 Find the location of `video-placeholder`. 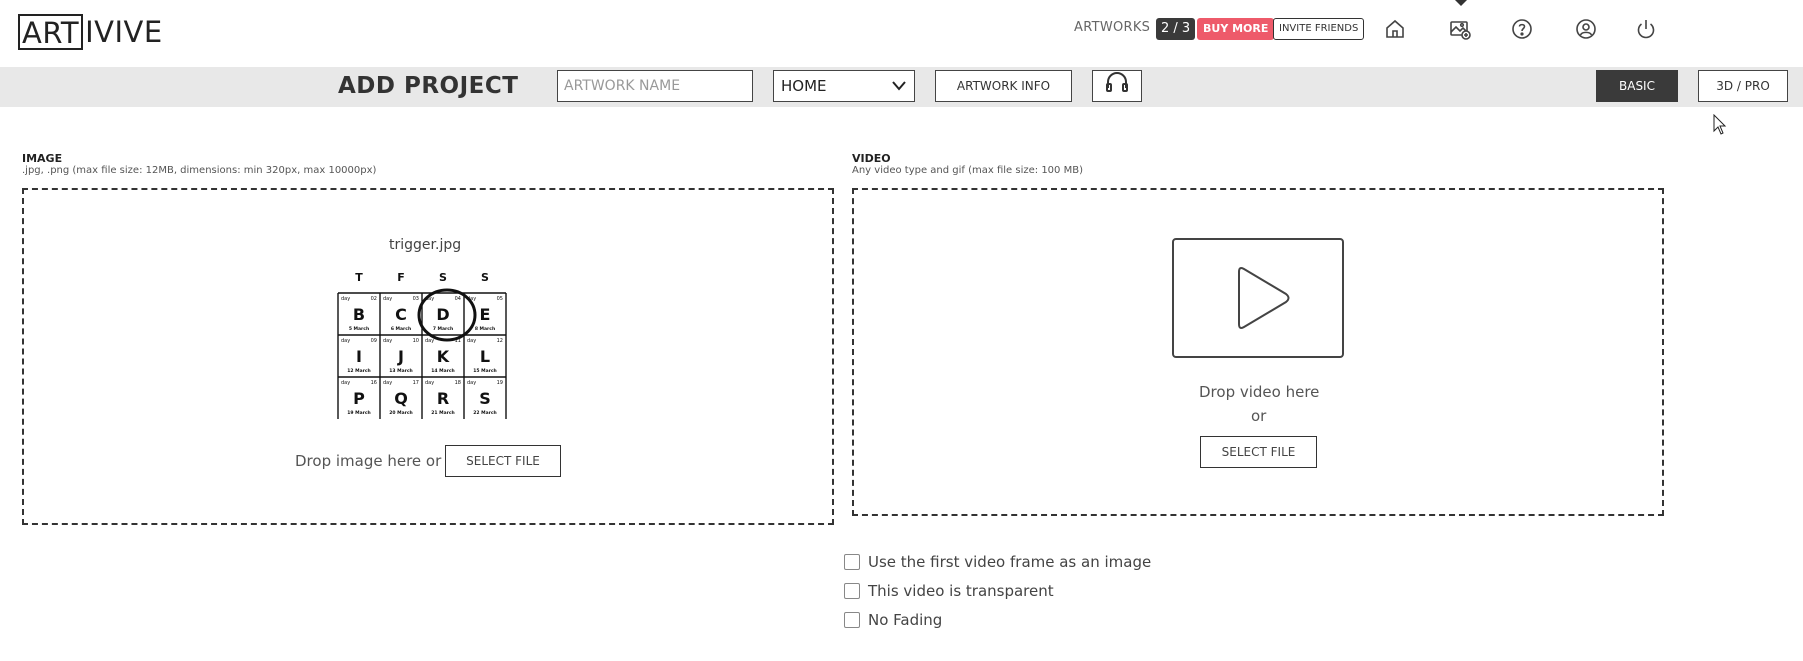

video-placeholder is located at coordinates (1258, 298).